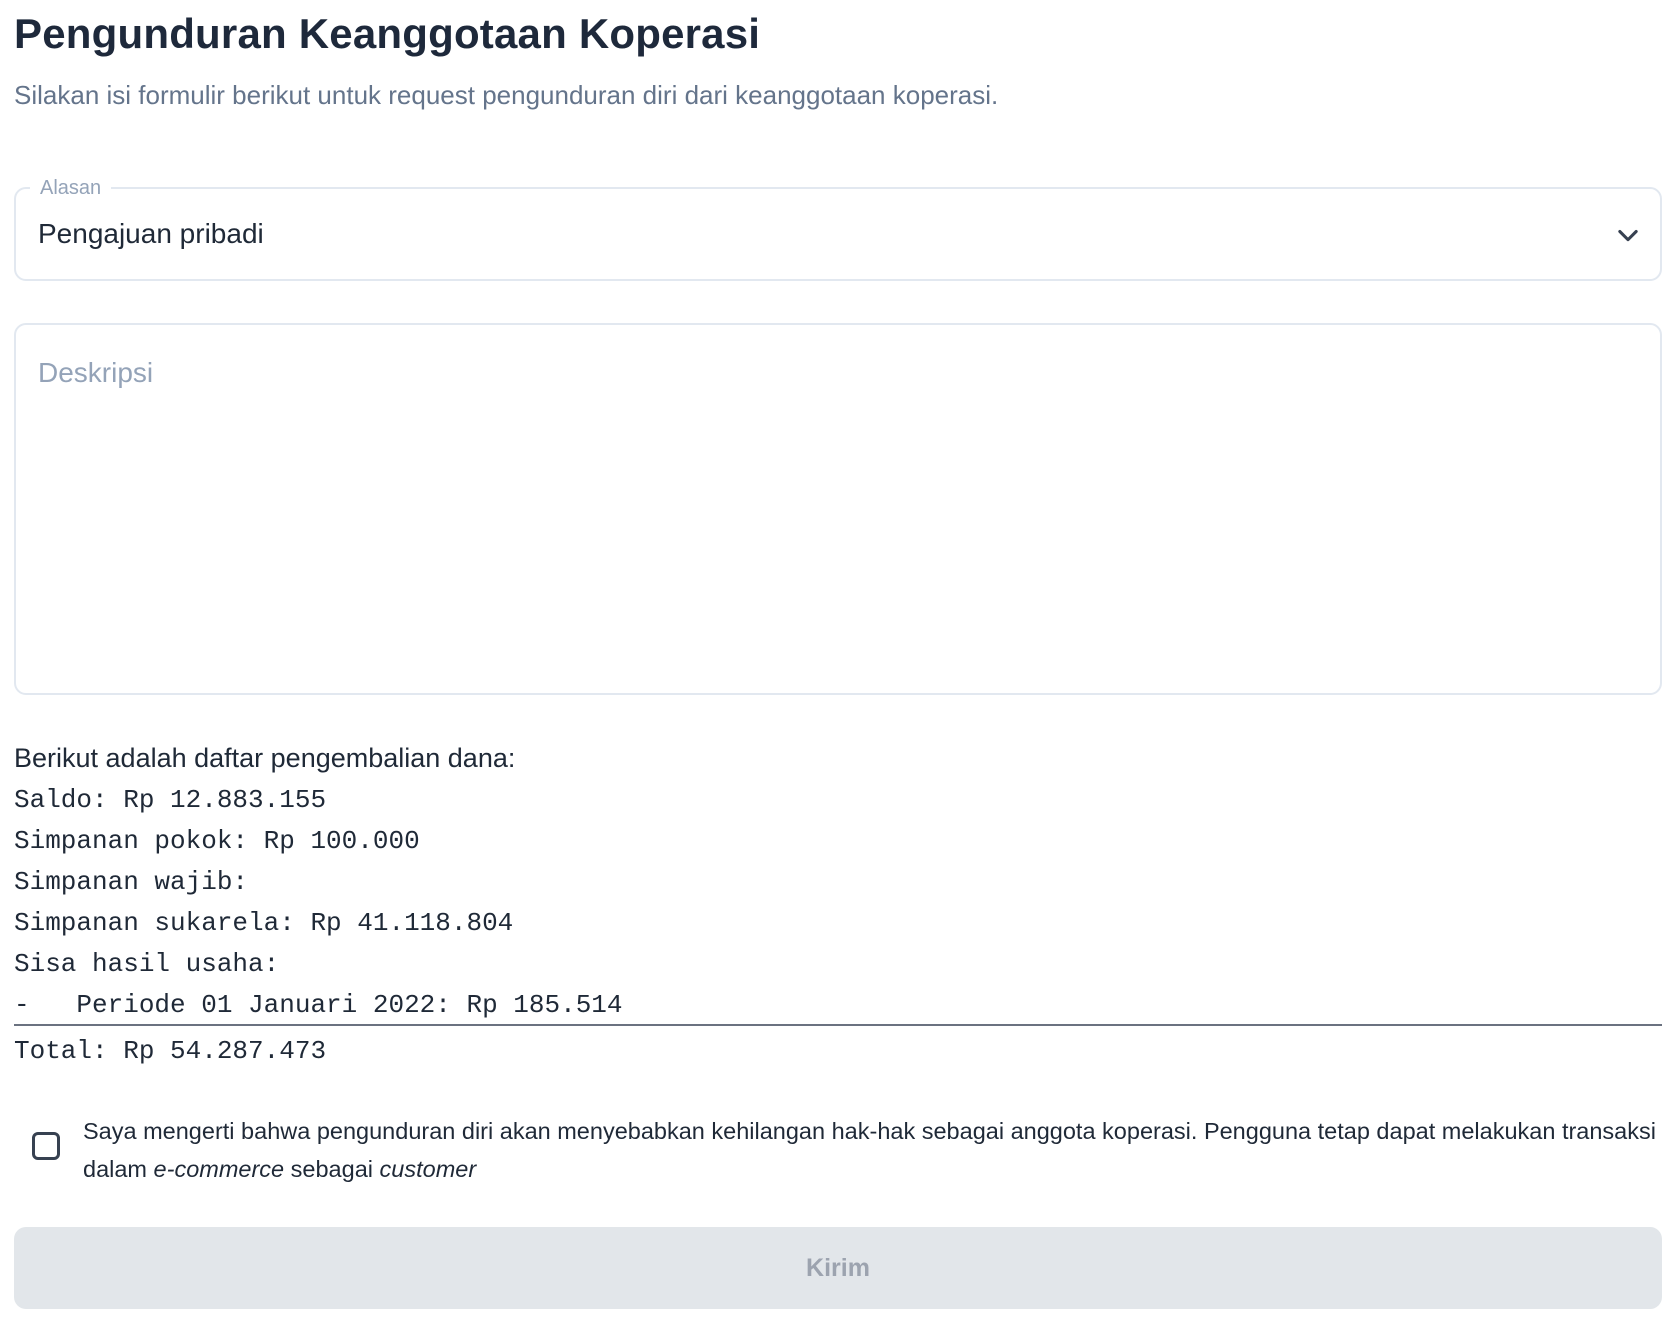 The height and width of the screenshot is (1328, 1678). I want to click on refund-line-sisa-hasil-usaha: Sisa hasil usaha:, so click(147, 964).